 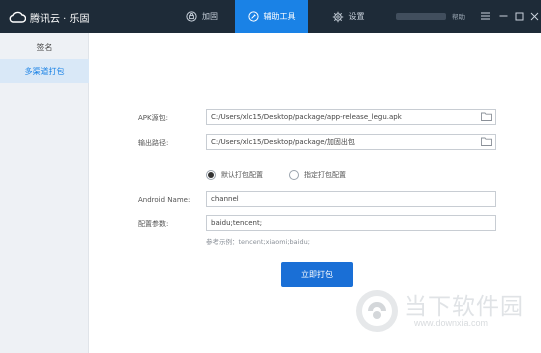 I want to click on cloud-logo-icon, so click(x=17, y=17).